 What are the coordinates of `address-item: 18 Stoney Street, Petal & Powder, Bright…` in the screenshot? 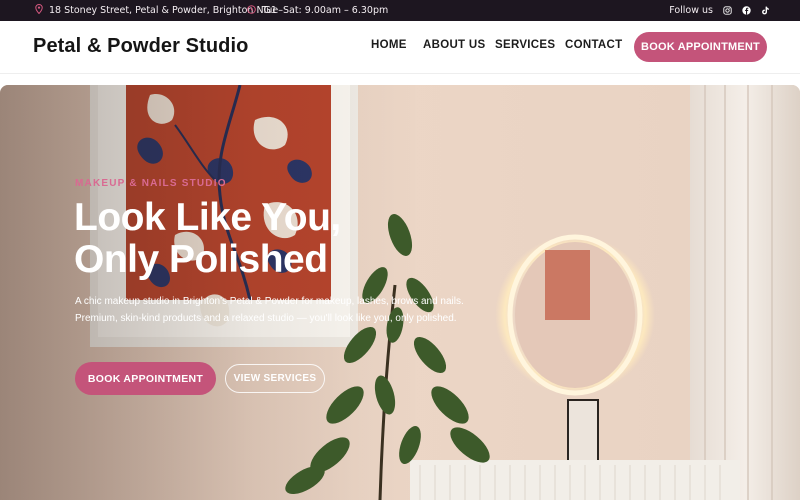 It's located at (156, 10).